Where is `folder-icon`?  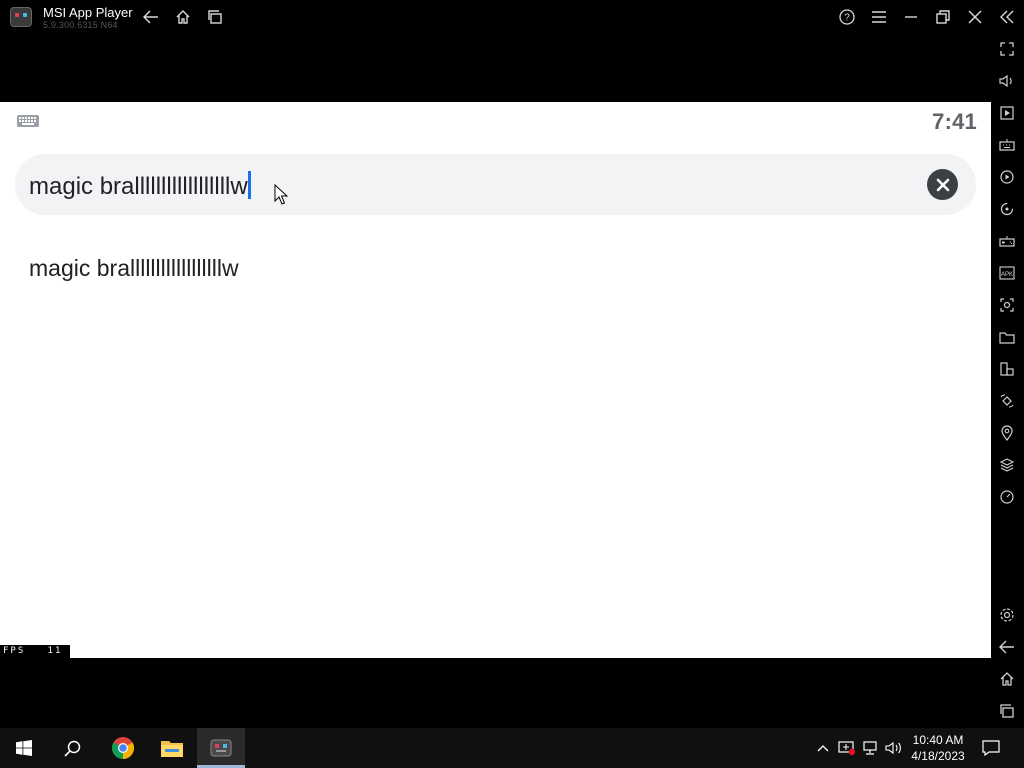 folder-icon is located at coordinates (1007, 337).